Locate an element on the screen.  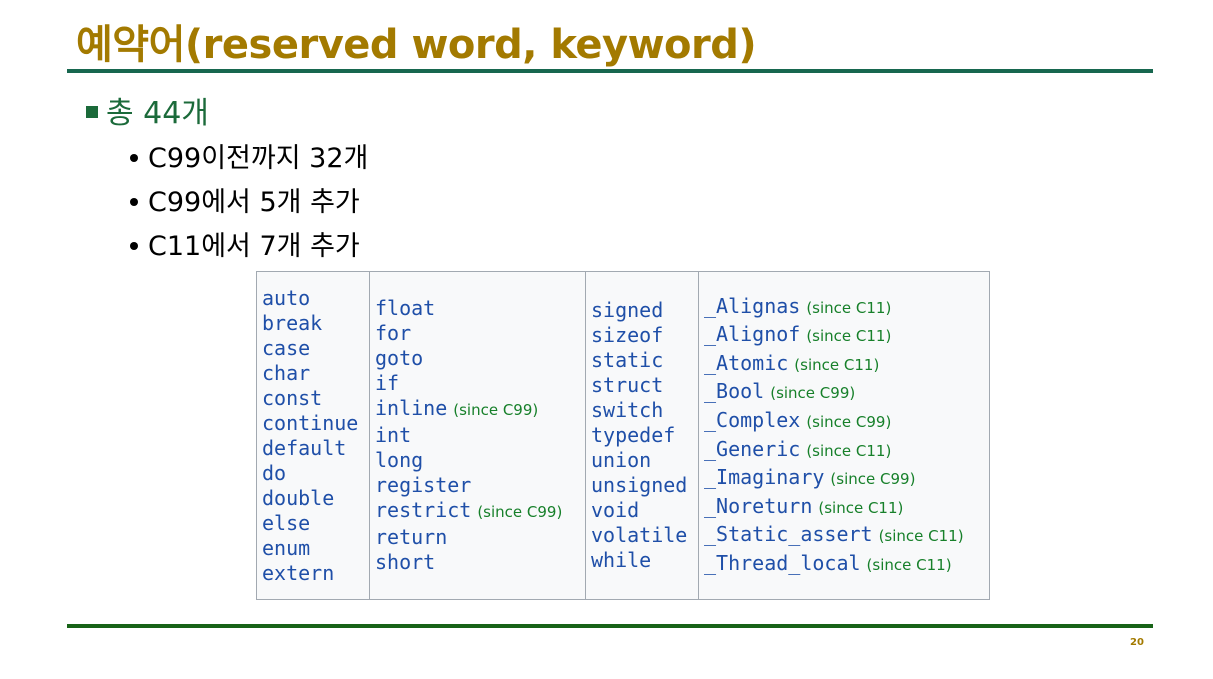
keyword-item: _Complex (since C99) is located at coordinates (846, 421).